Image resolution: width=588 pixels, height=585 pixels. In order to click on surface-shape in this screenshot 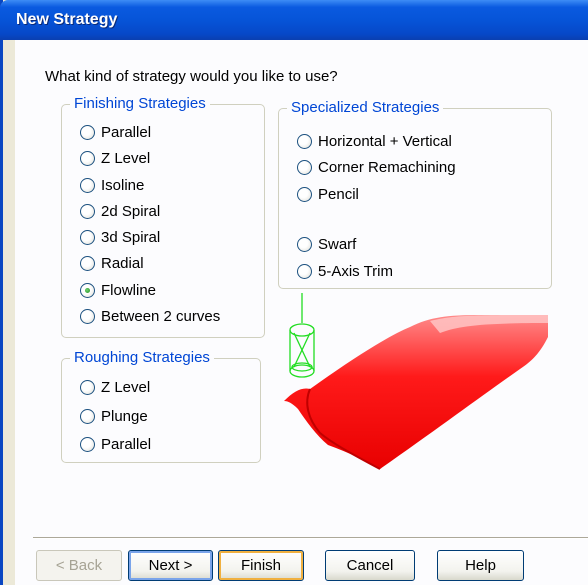, I will do `click(416, 392)`.